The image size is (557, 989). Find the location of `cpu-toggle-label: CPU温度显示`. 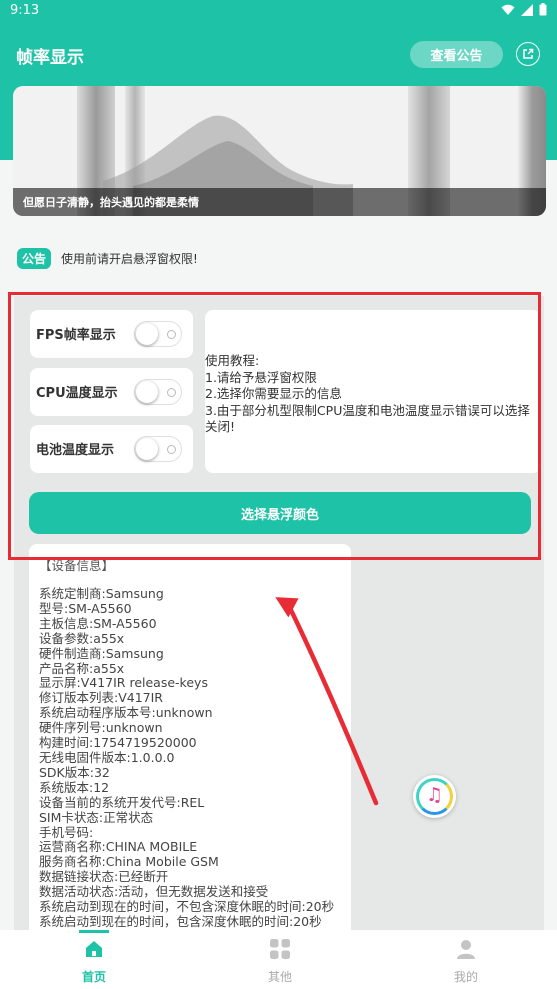

cpu-toggle-label: CPU温度显示 is located at coordinates (77, 393).